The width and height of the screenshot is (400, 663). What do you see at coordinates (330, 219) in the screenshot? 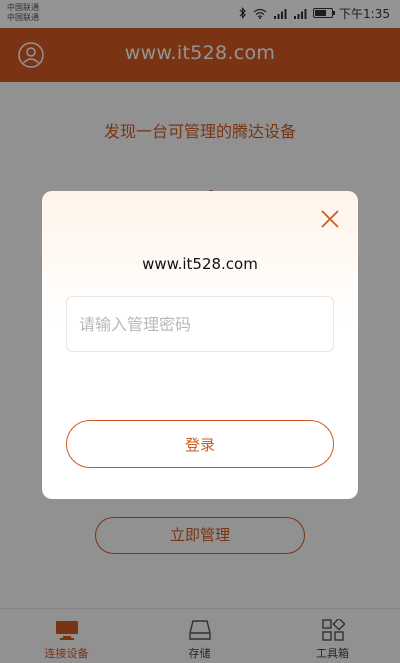
I see `close-icon` at bounding box center [330, 219].